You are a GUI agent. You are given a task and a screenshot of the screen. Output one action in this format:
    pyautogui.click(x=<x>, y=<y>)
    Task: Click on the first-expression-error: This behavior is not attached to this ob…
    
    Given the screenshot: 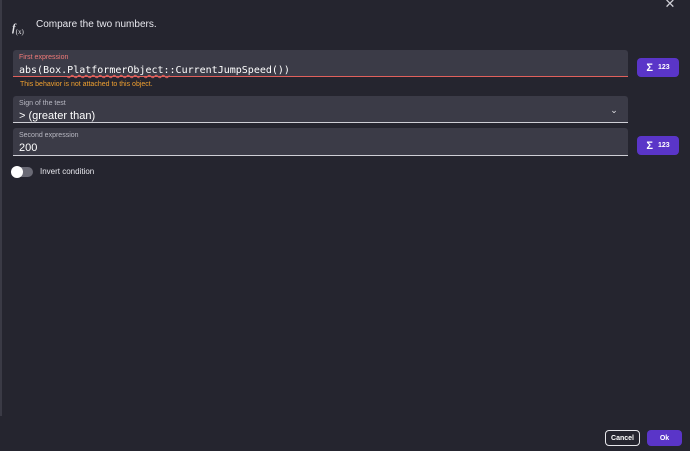 What is the action you would take?
    pyautogui.click(x=86, y=84)
    